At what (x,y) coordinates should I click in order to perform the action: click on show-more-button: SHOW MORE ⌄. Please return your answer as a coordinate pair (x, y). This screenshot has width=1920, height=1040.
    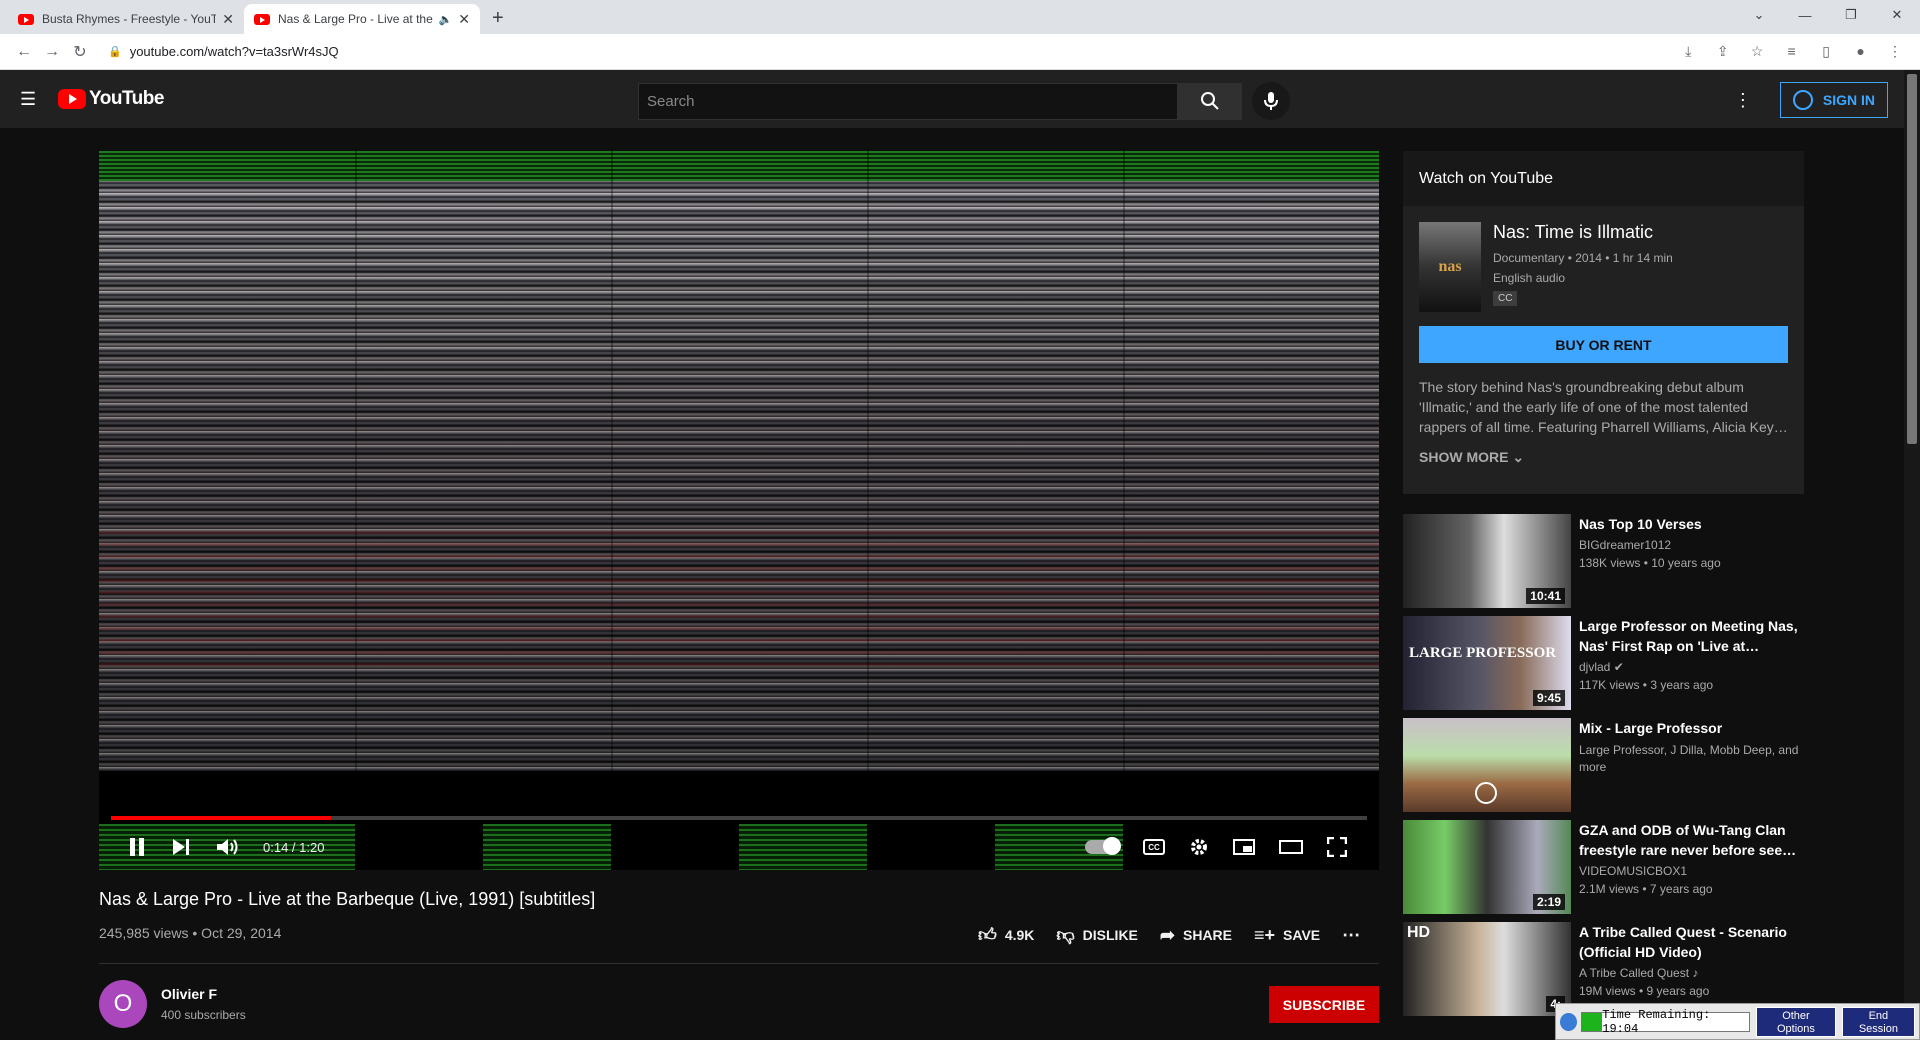
    Looking at the image, I should click on (1603, 457).